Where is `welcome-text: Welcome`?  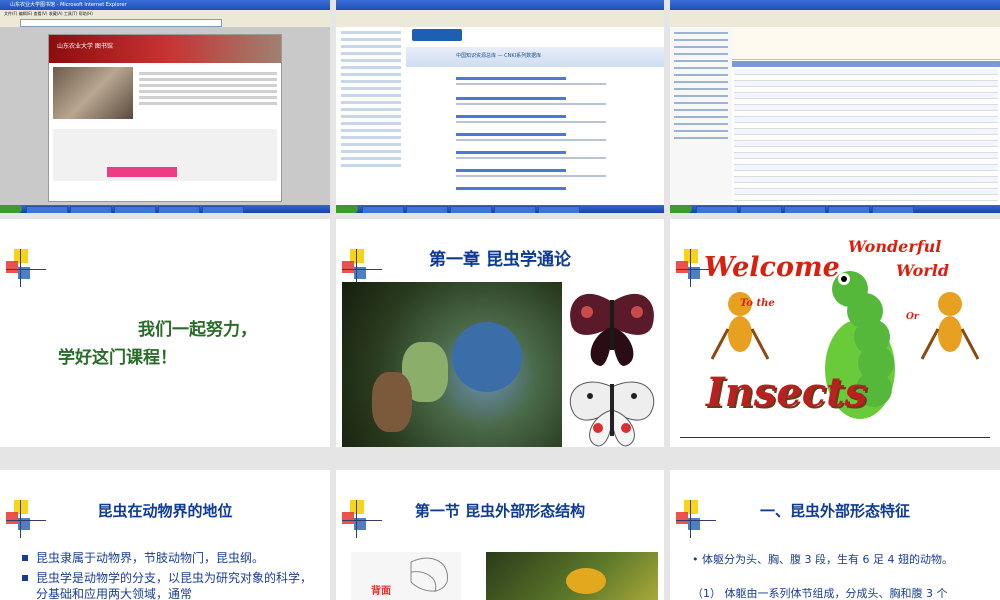 welcome-text: Welcome is located at coordinates (772, 267).